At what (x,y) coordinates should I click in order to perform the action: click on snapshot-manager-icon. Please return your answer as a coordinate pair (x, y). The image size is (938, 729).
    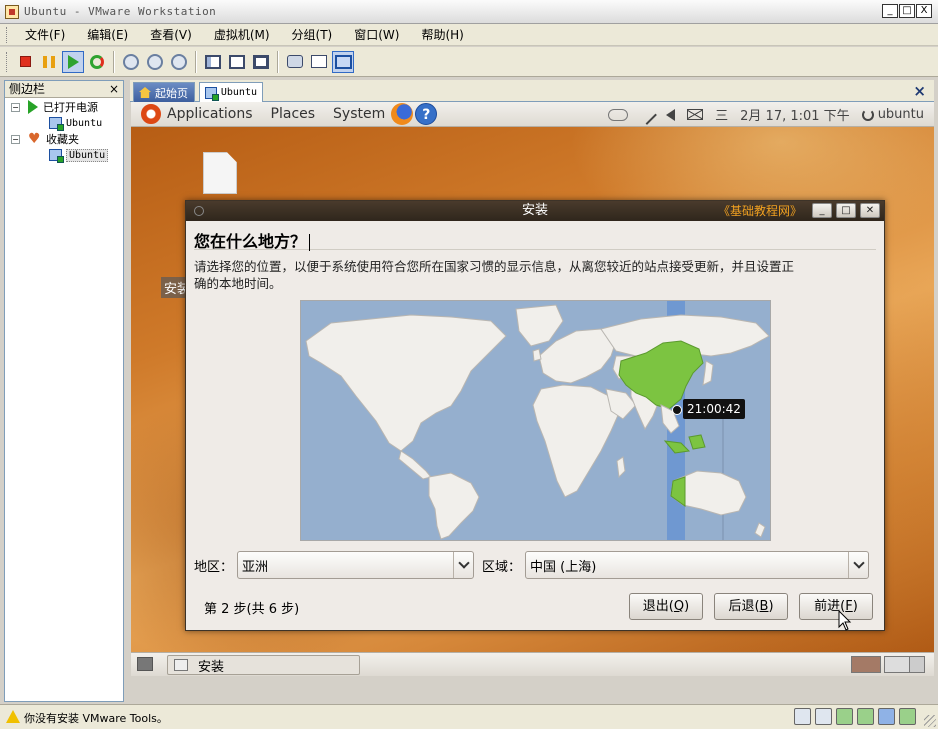
    Looking at the image, I should click on (179, 61).